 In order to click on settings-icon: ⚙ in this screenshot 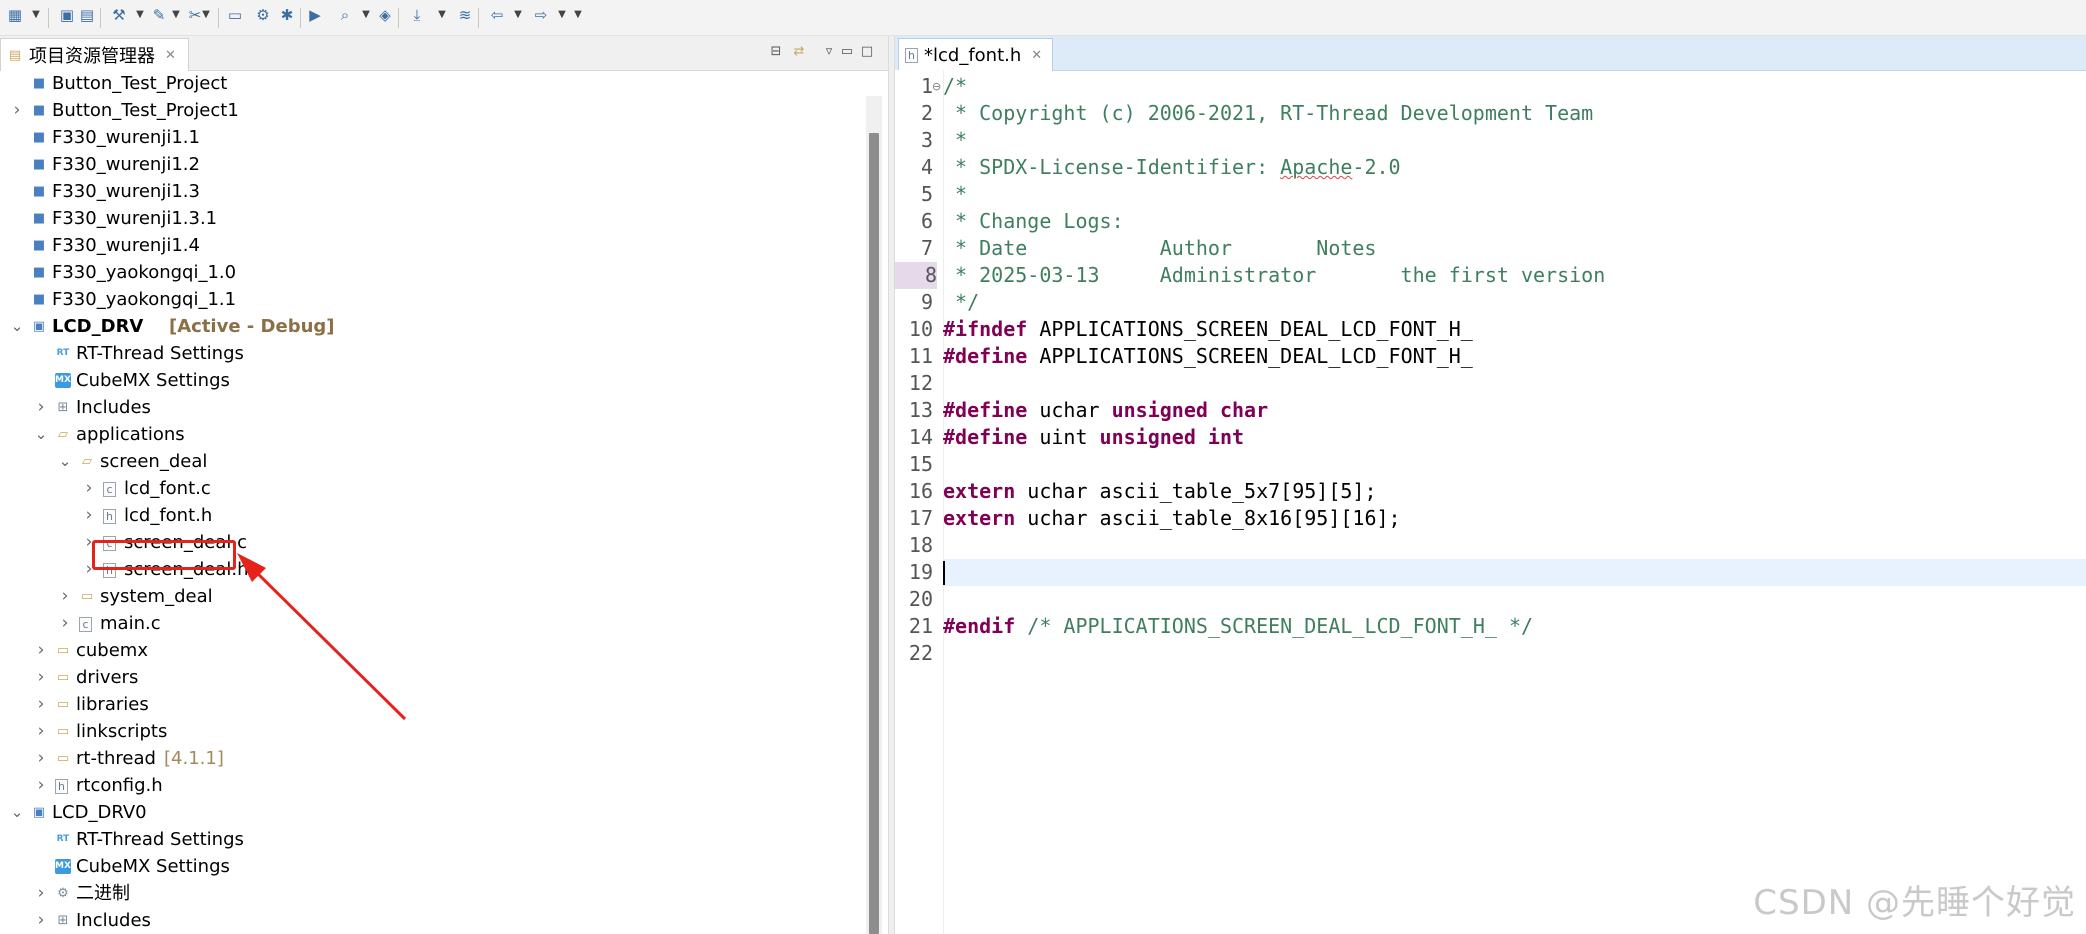, I will do `click(263, 15)`.